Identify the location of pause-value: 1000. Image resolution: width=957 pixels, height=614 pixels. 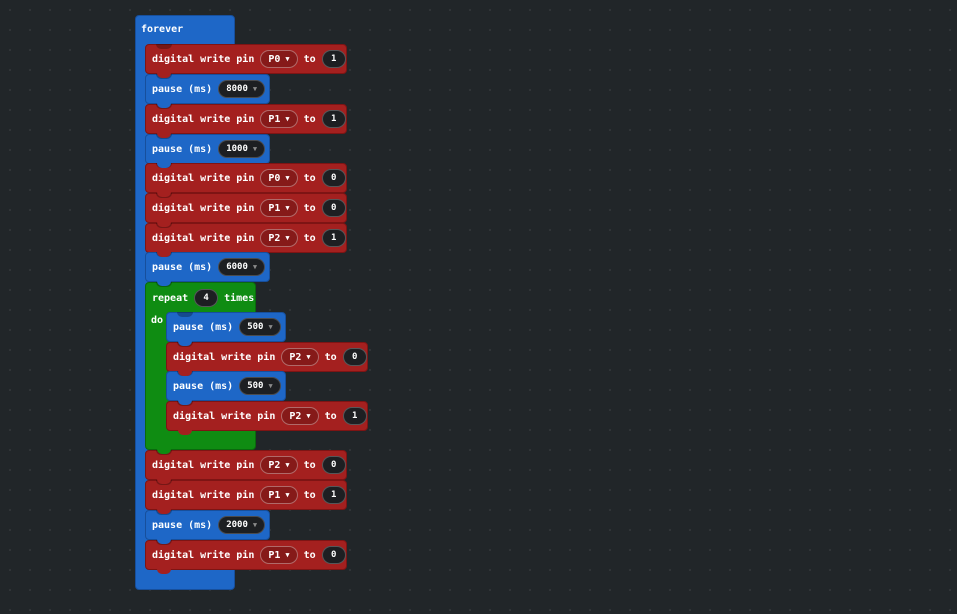
(237, 149).